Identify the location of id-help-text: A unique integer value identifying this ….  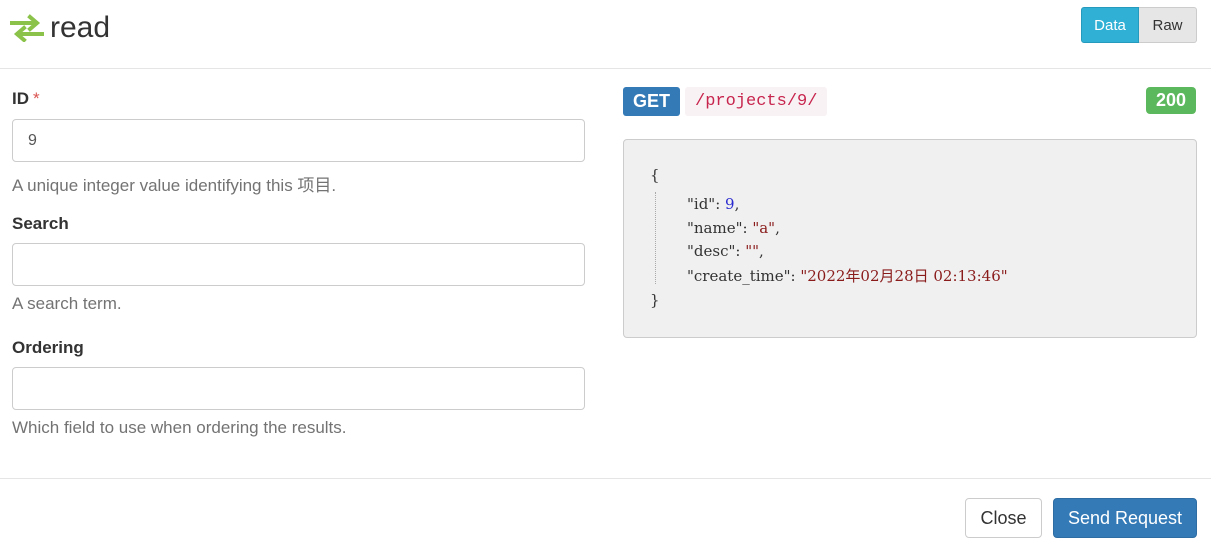
(174, 185).